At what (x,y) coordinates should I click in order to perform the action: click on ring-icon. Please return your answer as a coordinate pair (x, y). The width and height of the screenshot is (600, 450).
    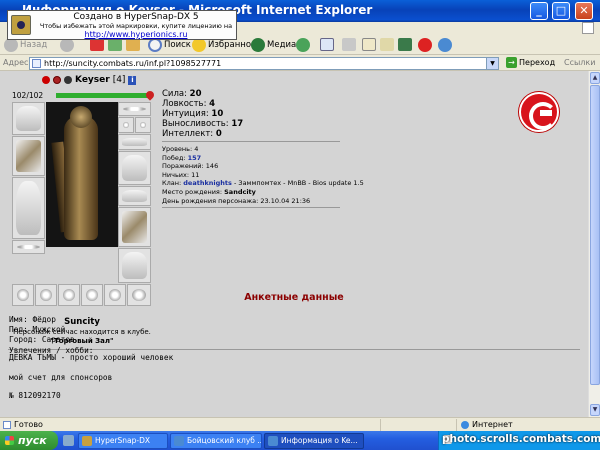
    Looking at the image, I should click on (143, 125).